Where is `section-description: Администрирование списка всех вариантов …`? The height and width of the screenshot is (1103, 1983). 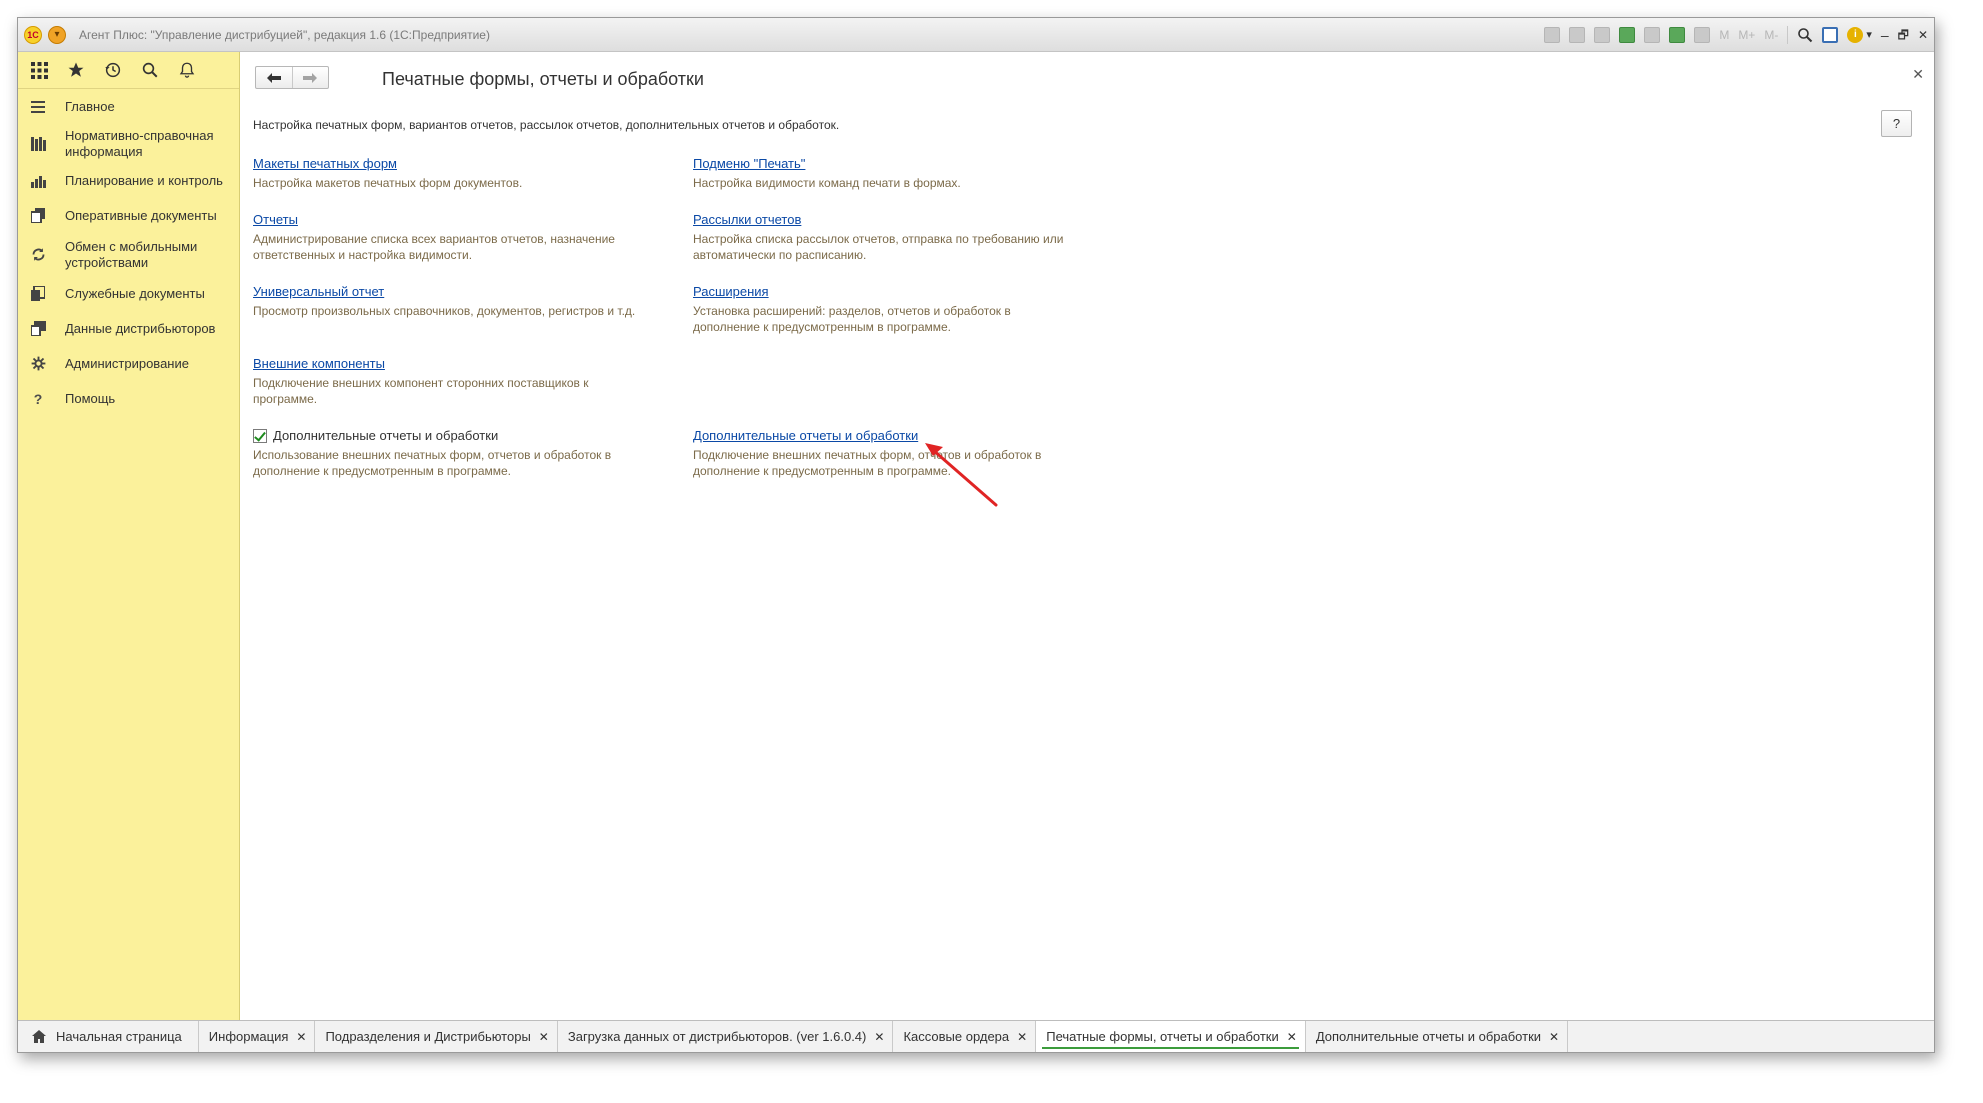
section-description: Администрирование списка всех вариантов … is located at coordinates (434, 247).